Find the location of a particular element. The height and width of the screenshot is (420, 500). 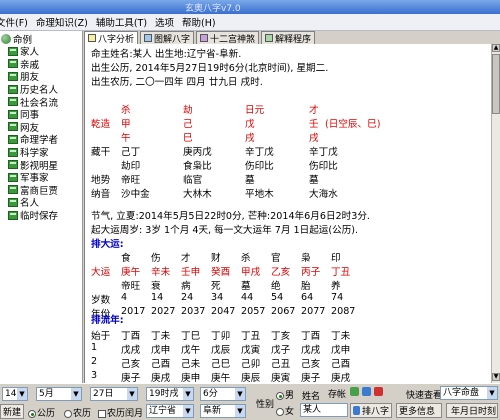

dayun-cell: 54 is located at coordinates (277, 297).